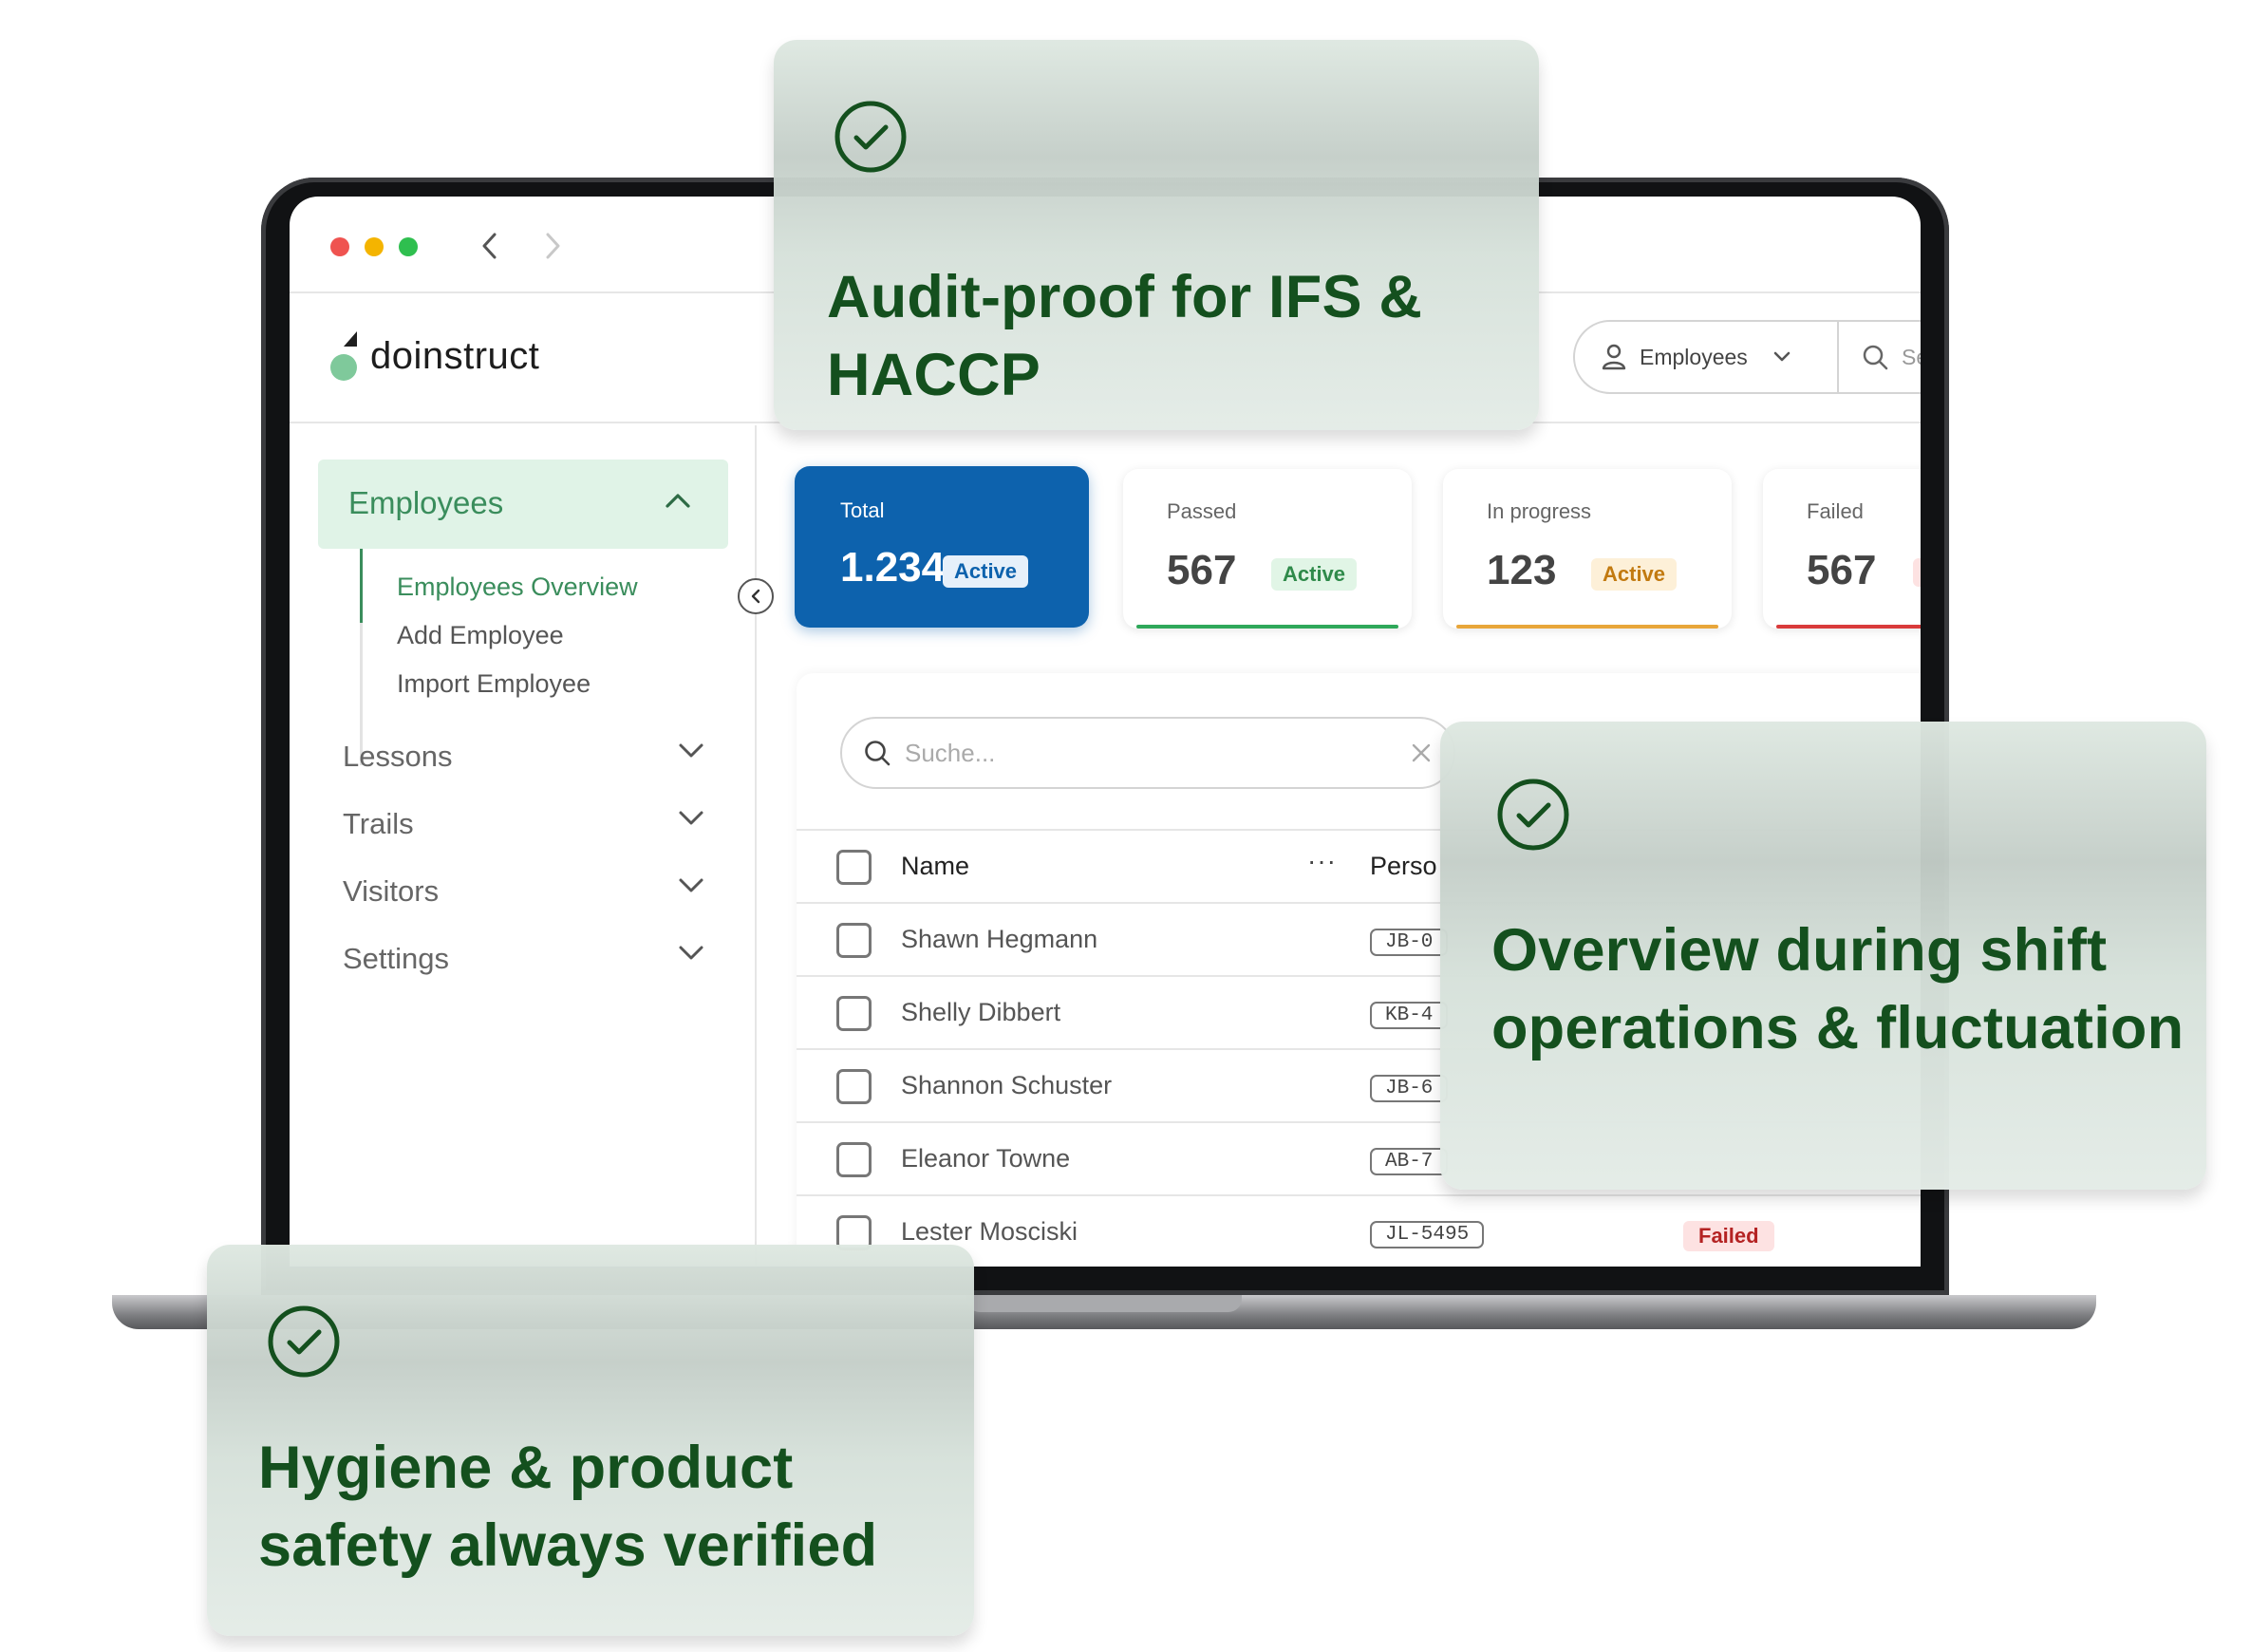  I want to click on employee-name: Eleanor Towne, so click(986, 1158).